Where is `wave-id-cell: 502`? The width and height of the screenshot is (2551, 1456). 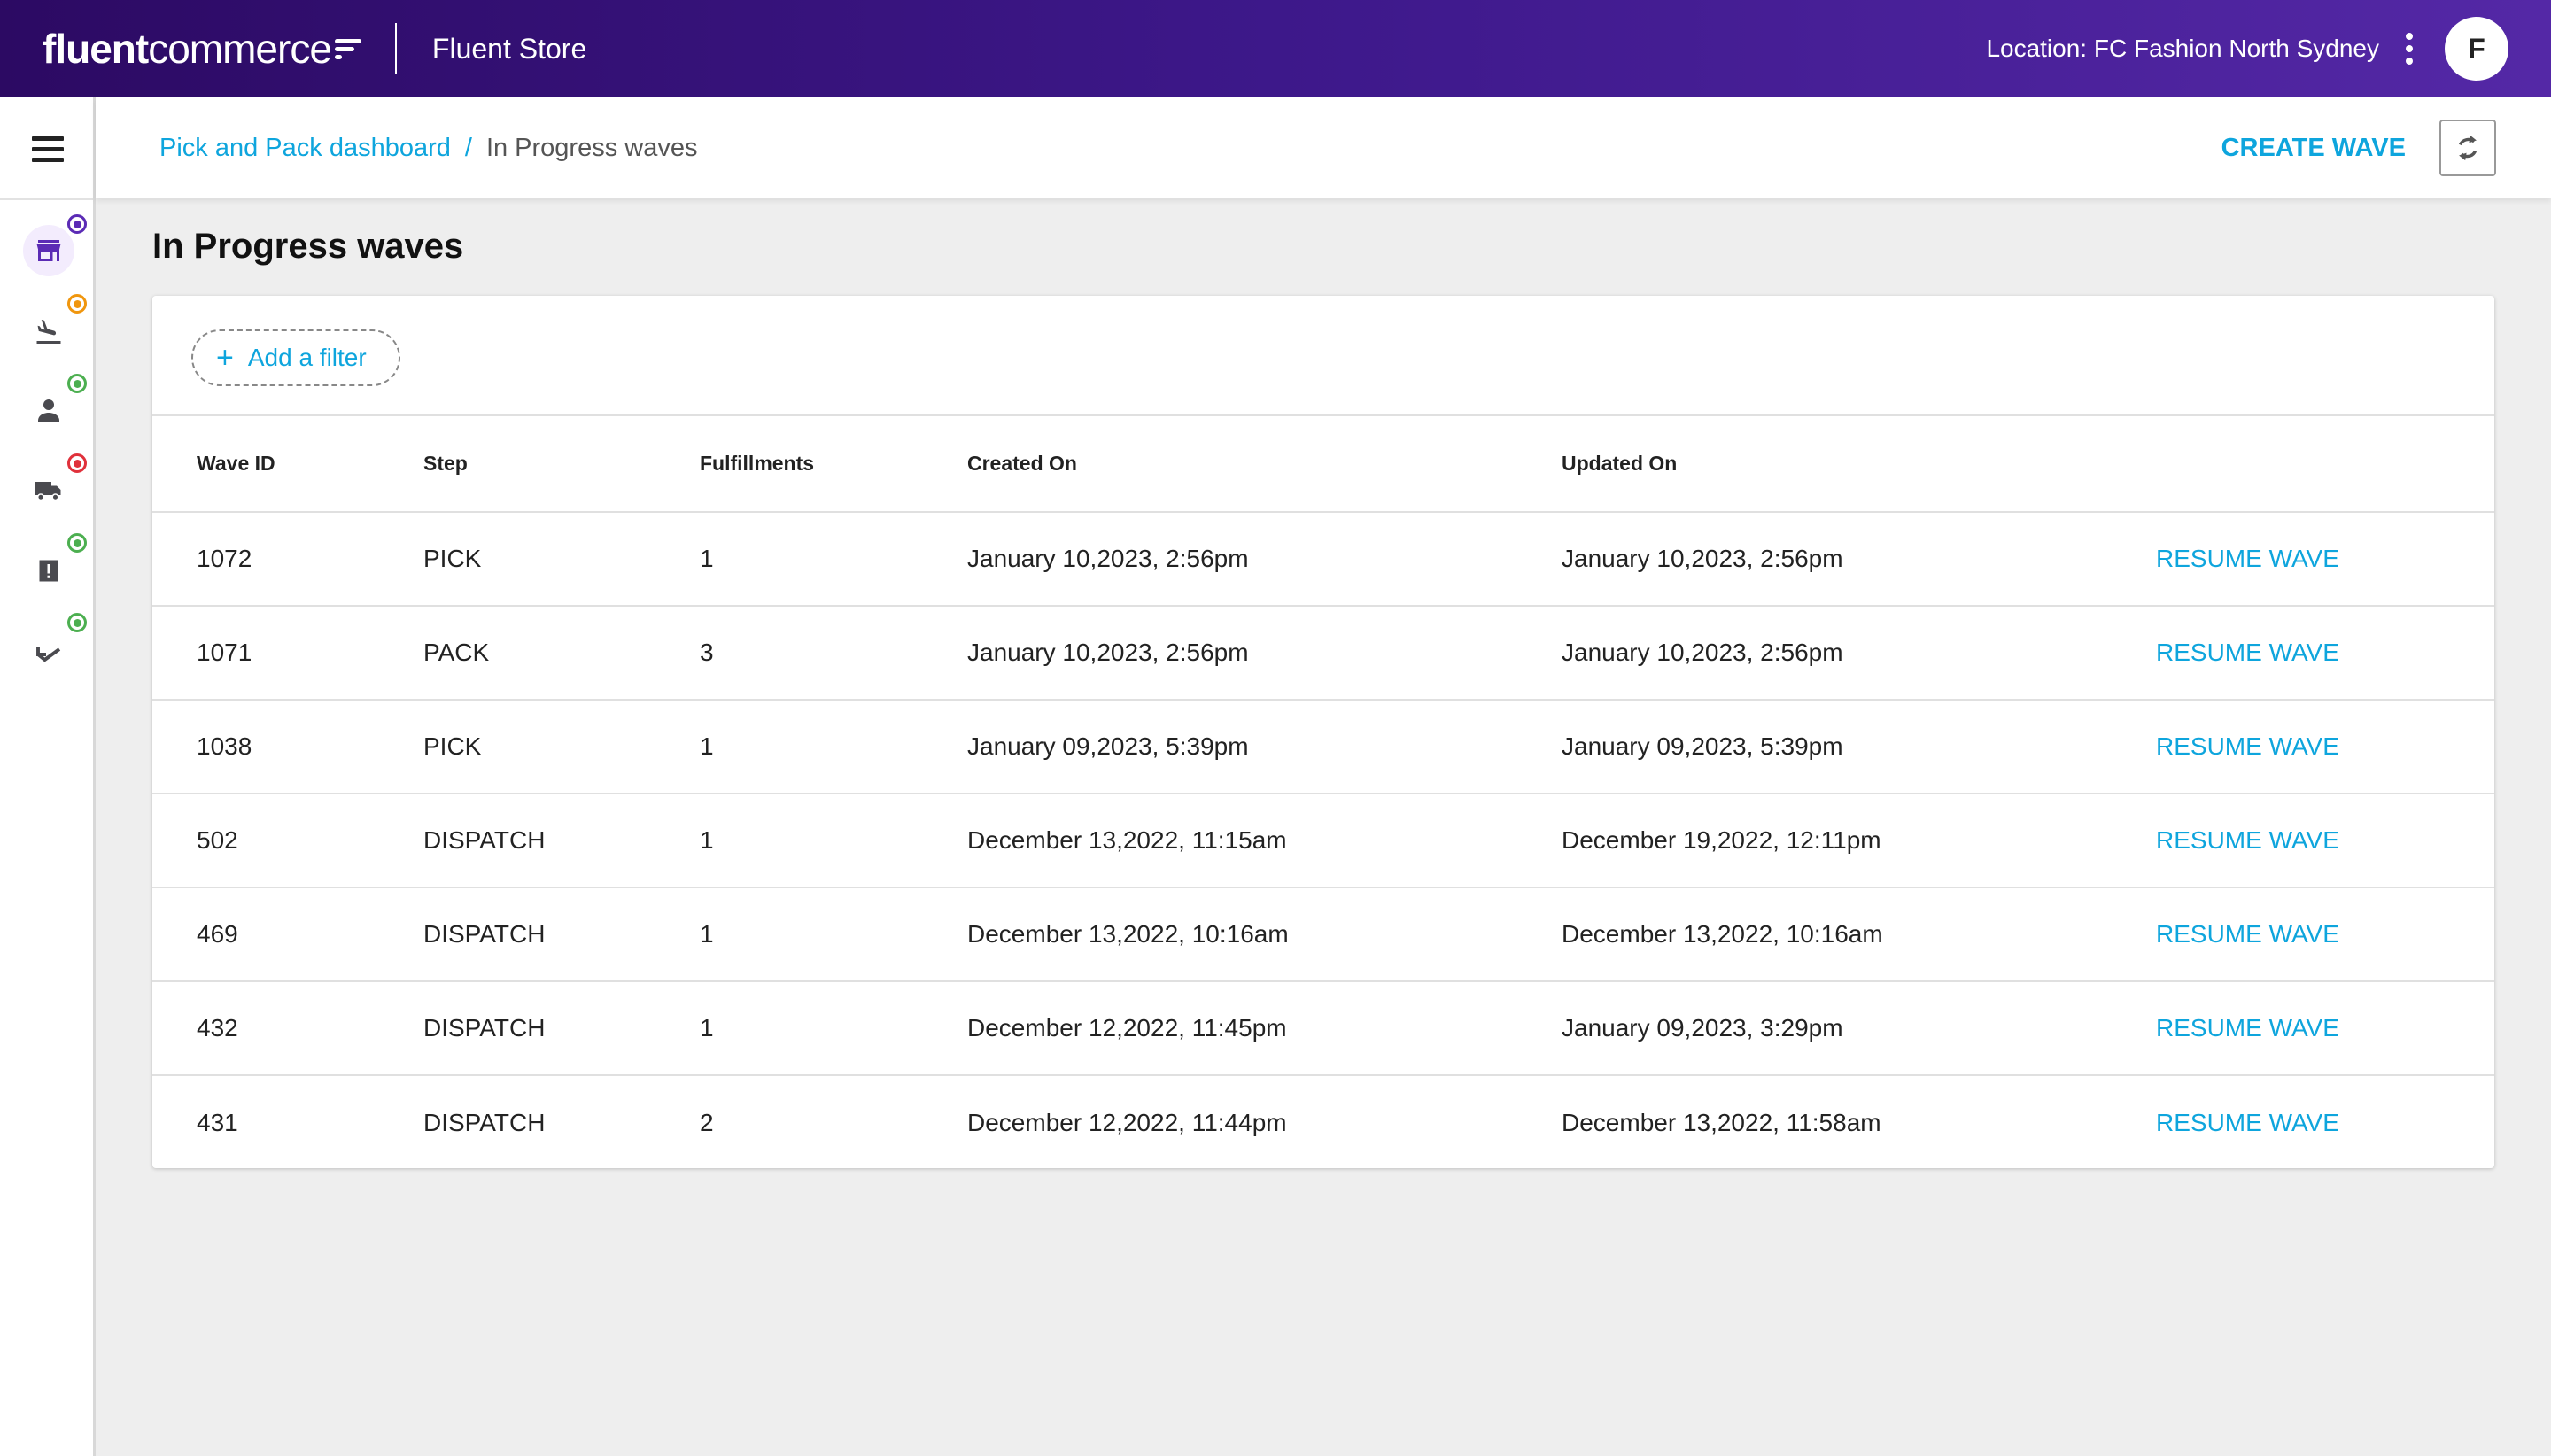 wave-id-cell: 502 is located at coordinates (287, 841).